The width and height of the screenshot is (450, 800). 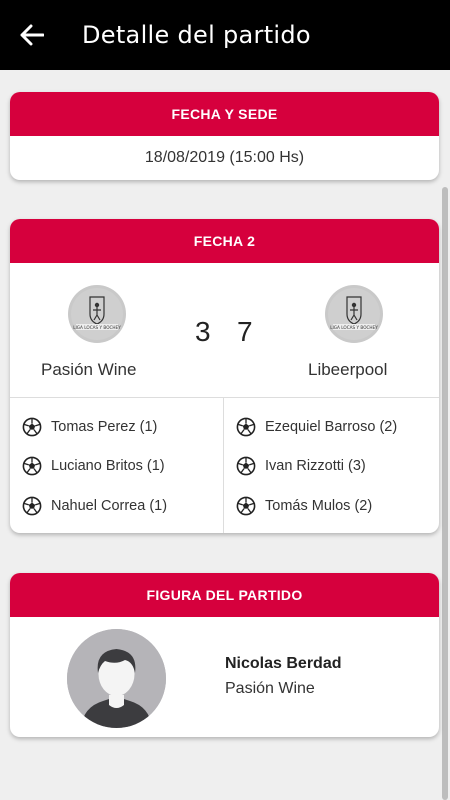 I want to click on app-bar: Detalle del partido, so click(x=225, y=35).